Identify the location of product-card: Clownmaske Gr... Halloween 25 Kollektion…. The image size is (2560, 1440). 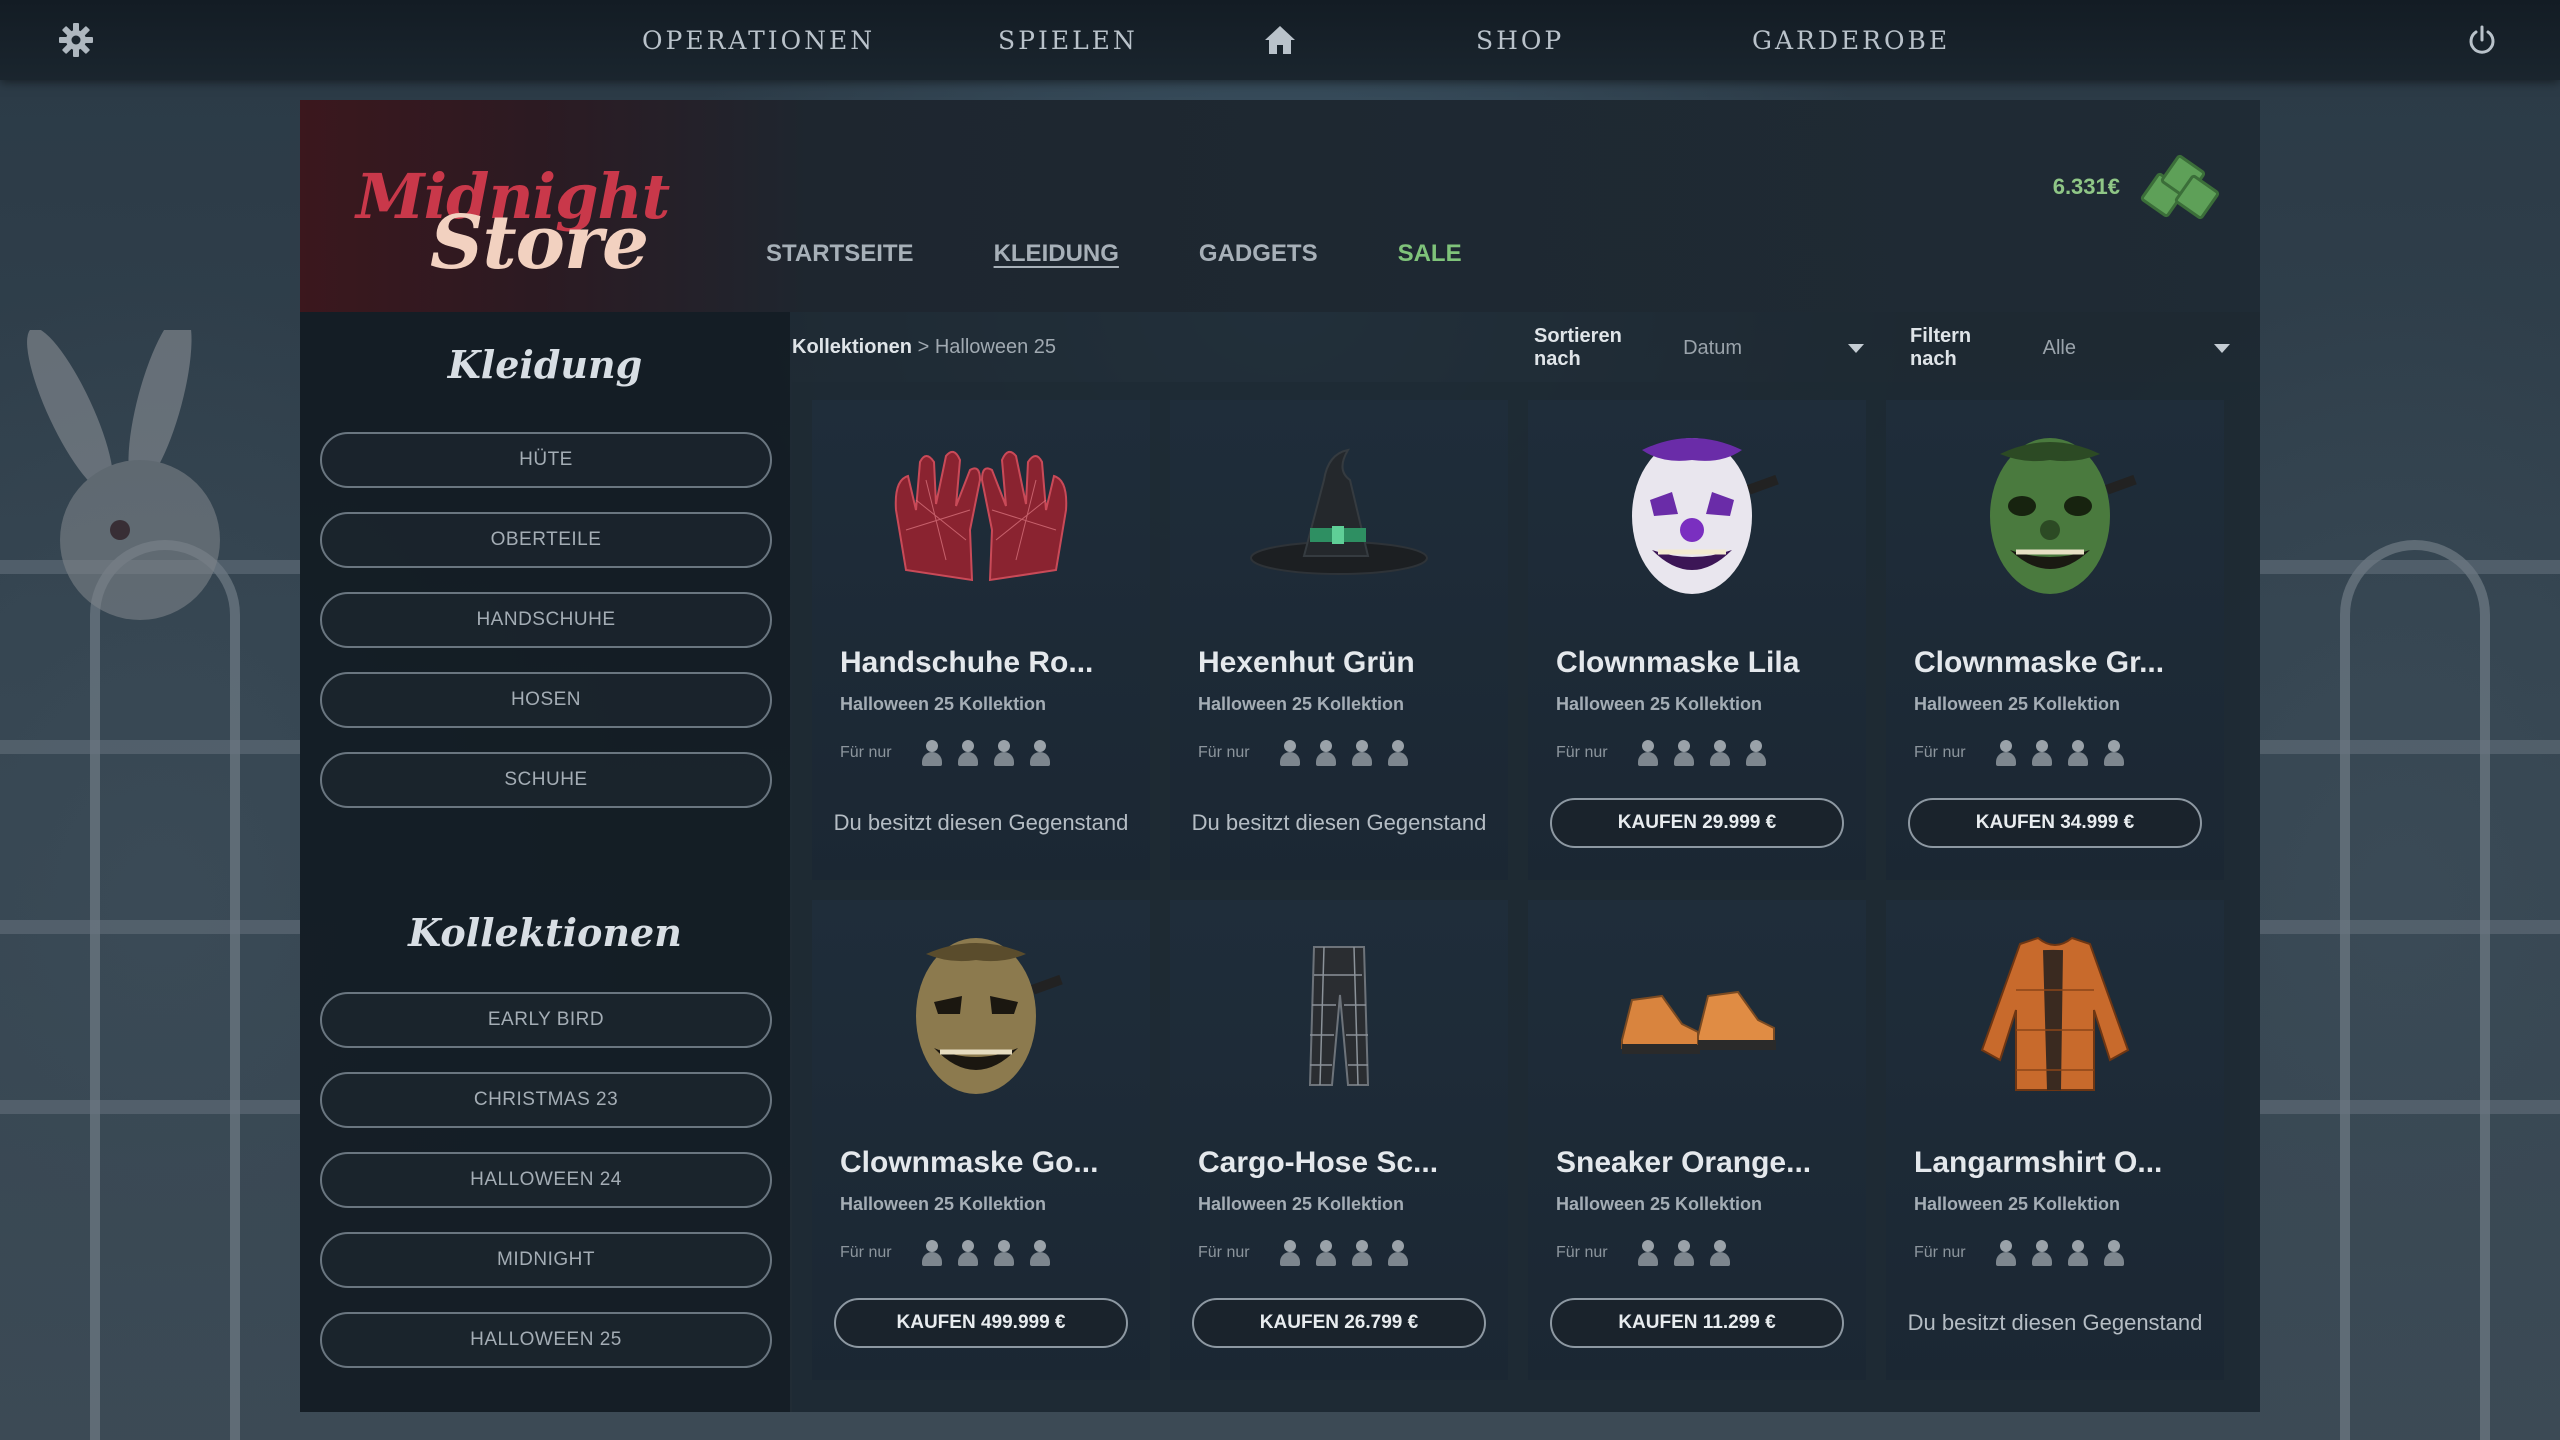
(2055, 640).